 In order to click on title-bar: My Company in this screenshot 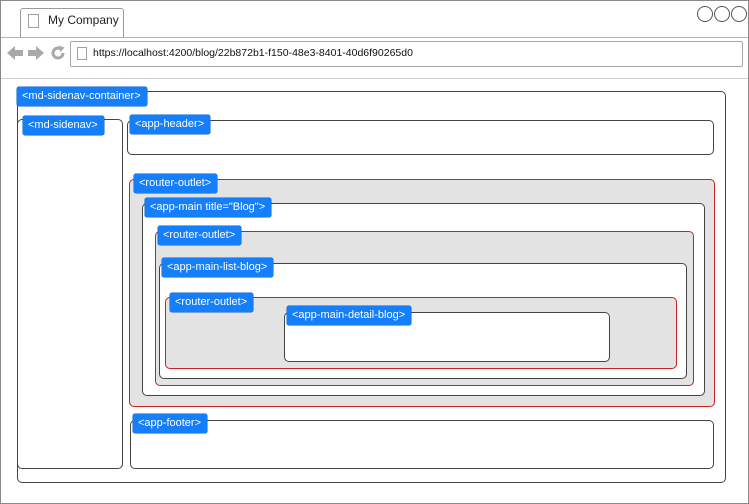, I will do `click(374, 19)`.